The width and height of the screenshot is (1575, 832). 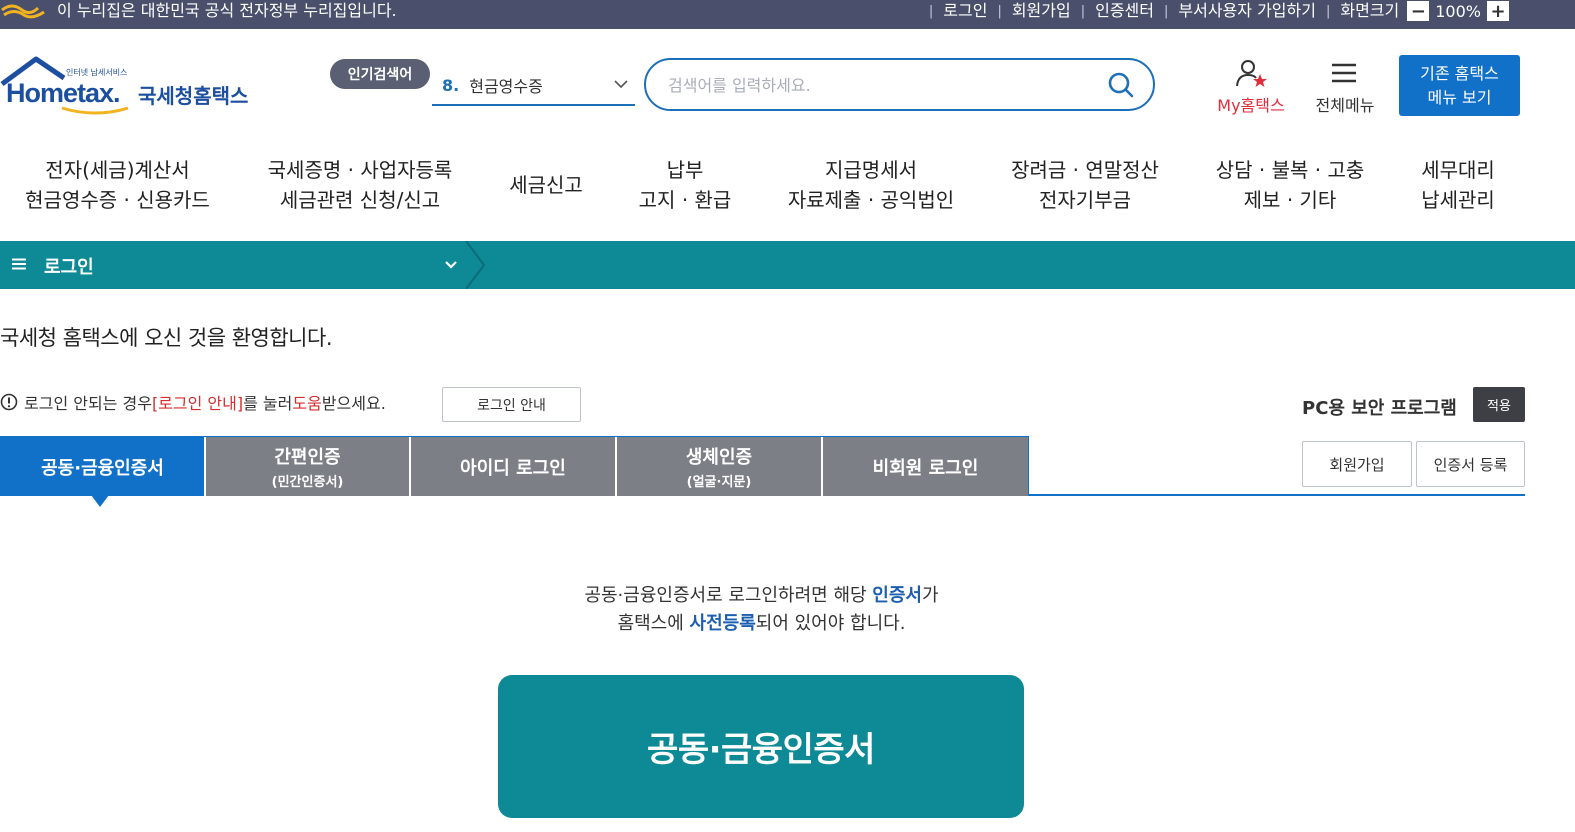 I want to click on welcome-heading: 국세청 홈택스에 오신 것을 환영합니다., so click(x=166, y=338).